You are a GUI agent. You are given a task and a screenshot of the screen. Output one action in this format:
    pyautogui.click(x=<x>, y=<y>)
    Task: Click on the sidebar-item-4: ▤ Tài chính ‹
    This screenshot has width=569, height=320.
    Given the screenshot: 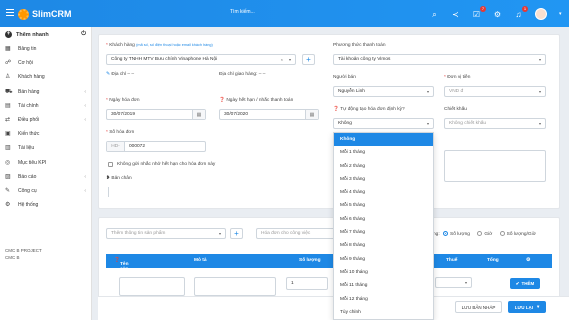 What is the action you would take?
    pyautogui.click(x=45, y=106)
    